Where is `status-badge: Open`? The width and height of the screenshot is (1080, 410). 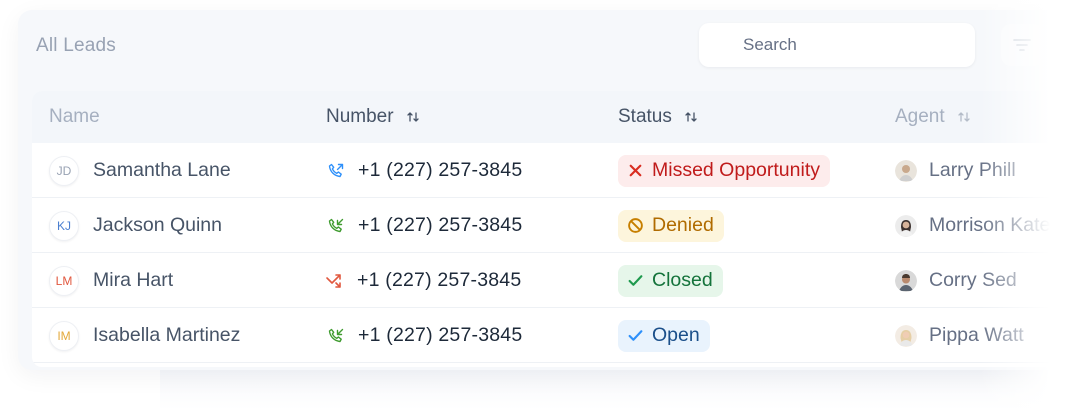
status-badge: Open is located at coordinates (664, 335).